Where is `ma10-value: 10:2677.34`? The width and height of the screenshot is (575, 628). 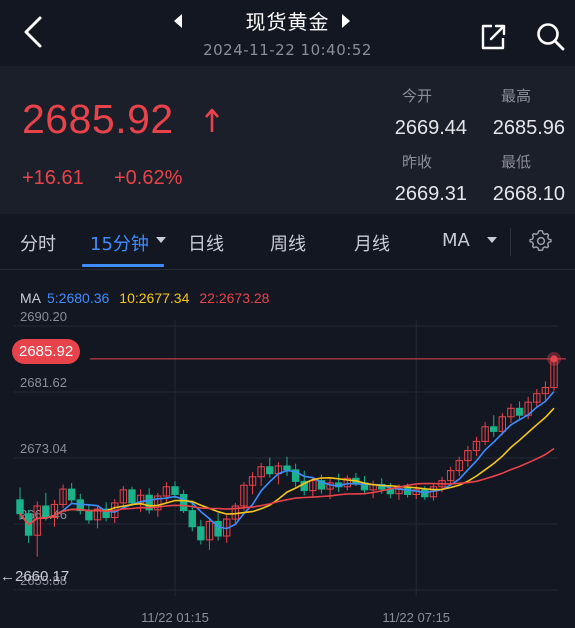
ma10-value: 10:2677.34 is located at coordinates (154, 298).